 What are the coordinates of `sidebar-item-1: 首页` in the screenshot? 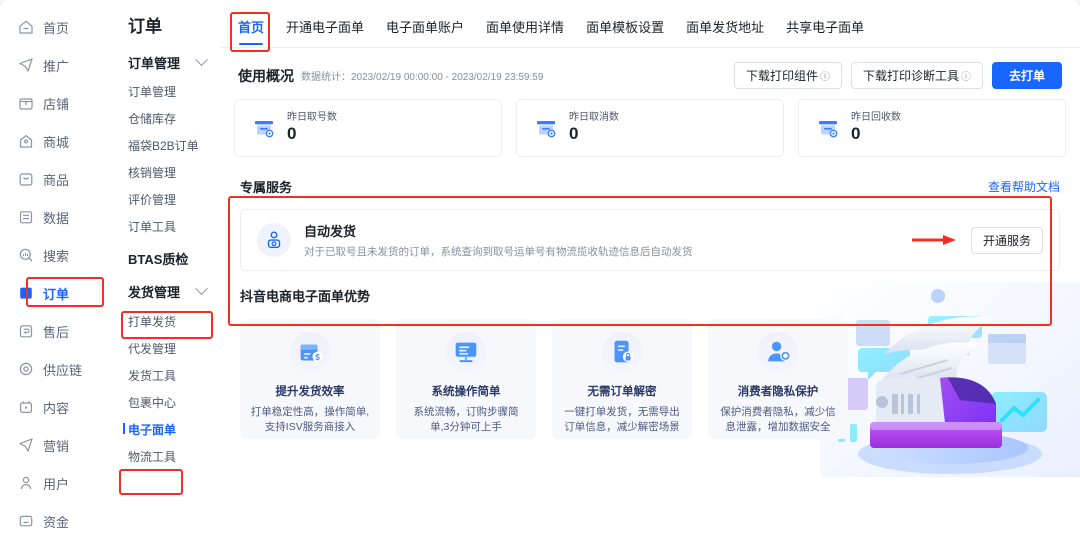 It's located at (55, 27).